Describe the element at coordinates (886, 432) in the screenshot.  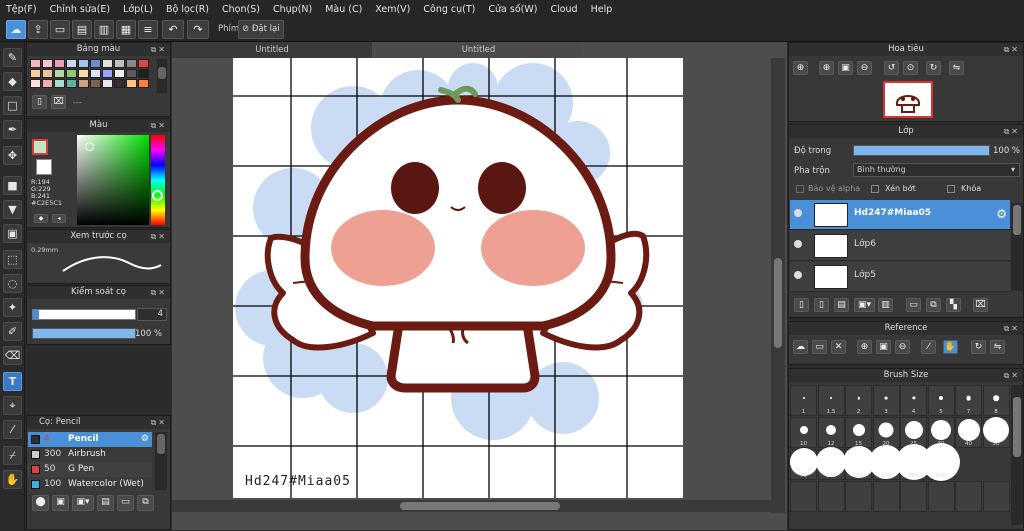
I see `brush-size-cell: 20` at that location.